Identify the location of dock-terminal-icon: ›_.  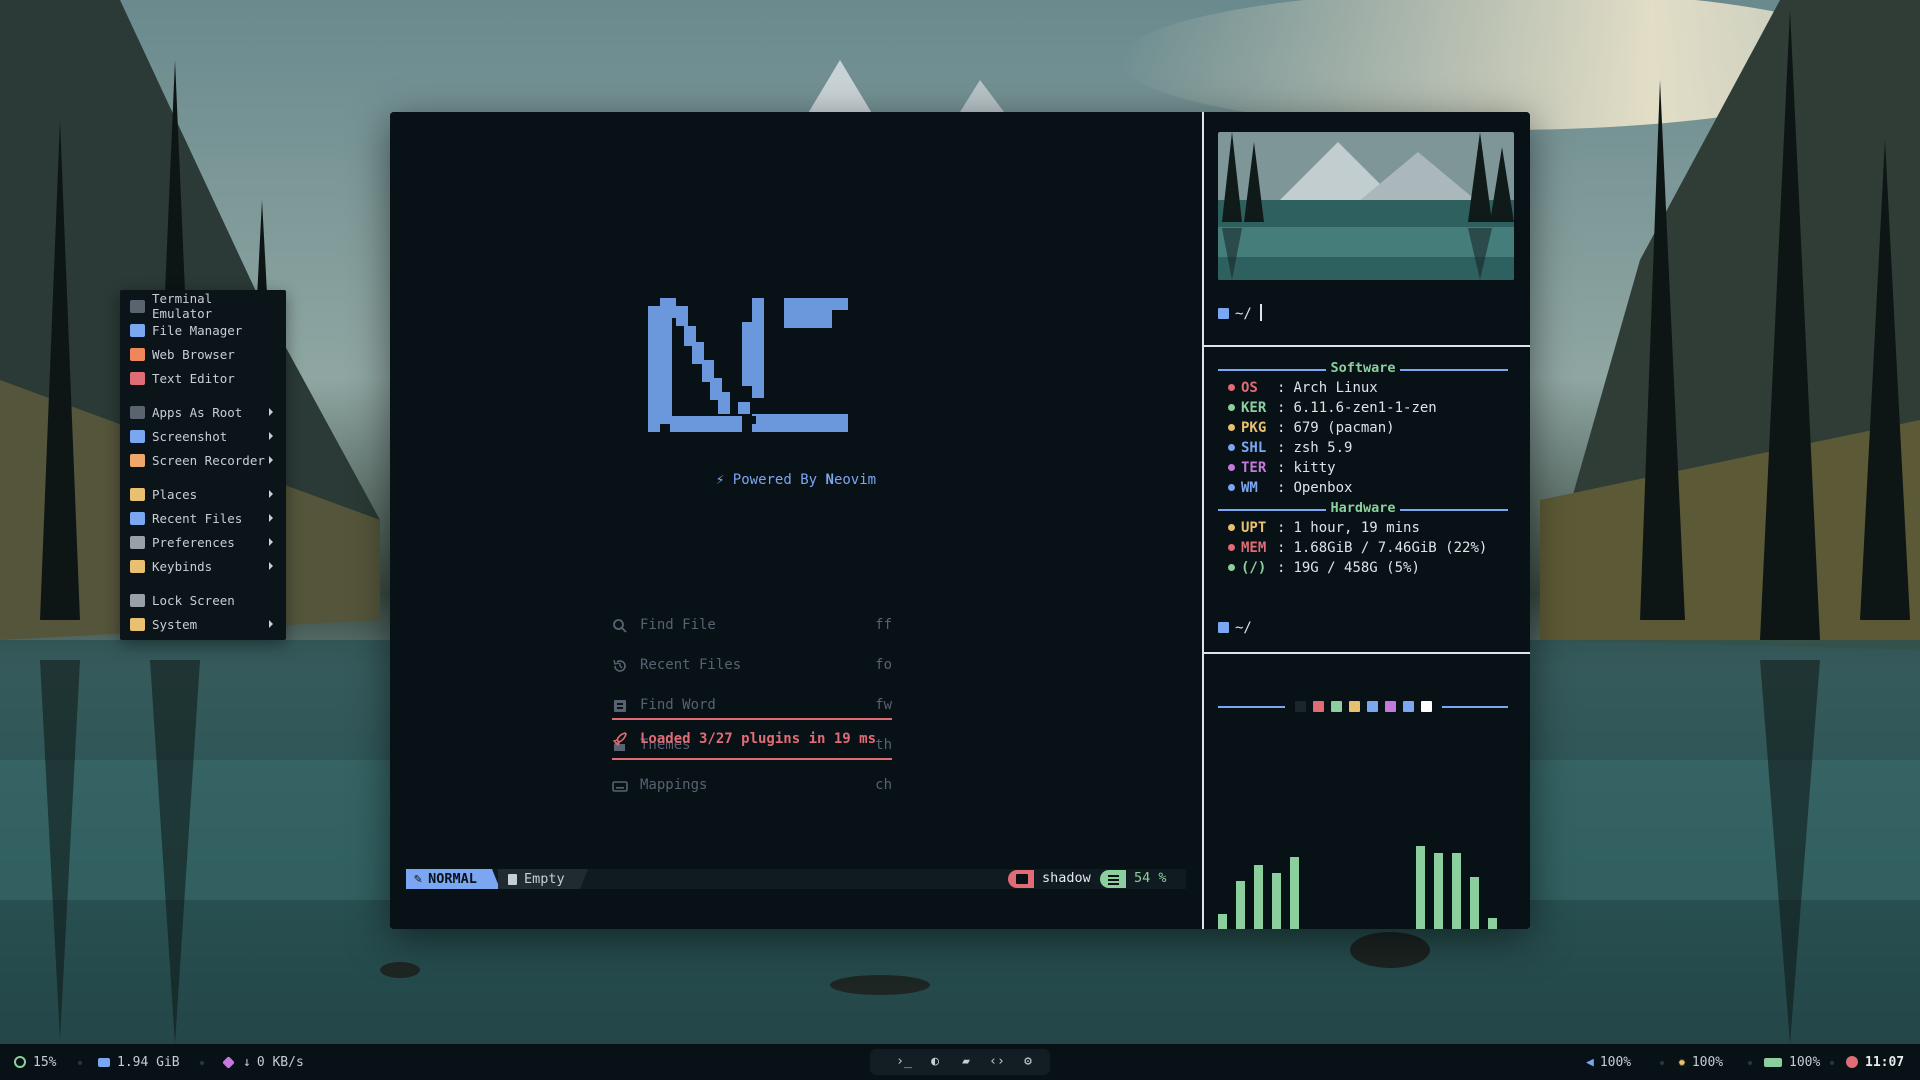
(904, 1062).